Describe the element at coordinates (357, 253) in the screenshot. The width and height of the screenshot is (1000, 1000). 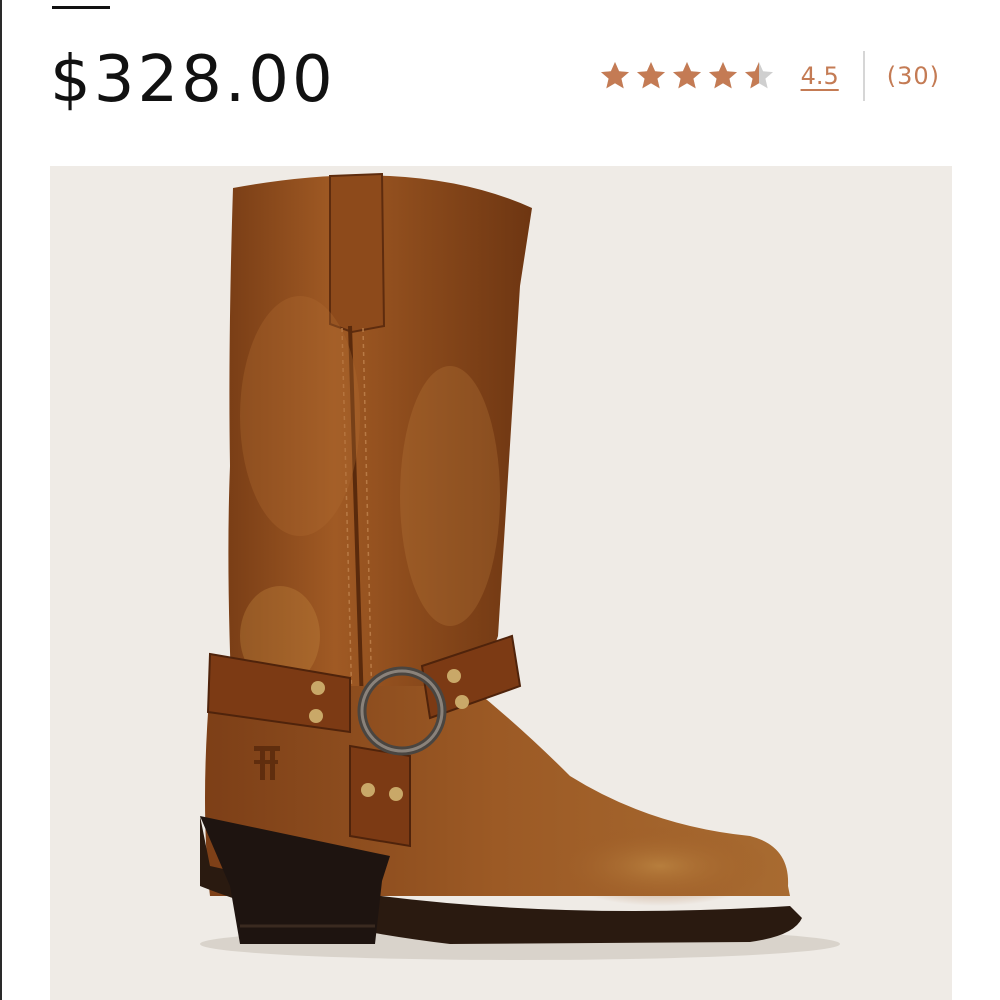
I see `boot-pull-strap` at that location.